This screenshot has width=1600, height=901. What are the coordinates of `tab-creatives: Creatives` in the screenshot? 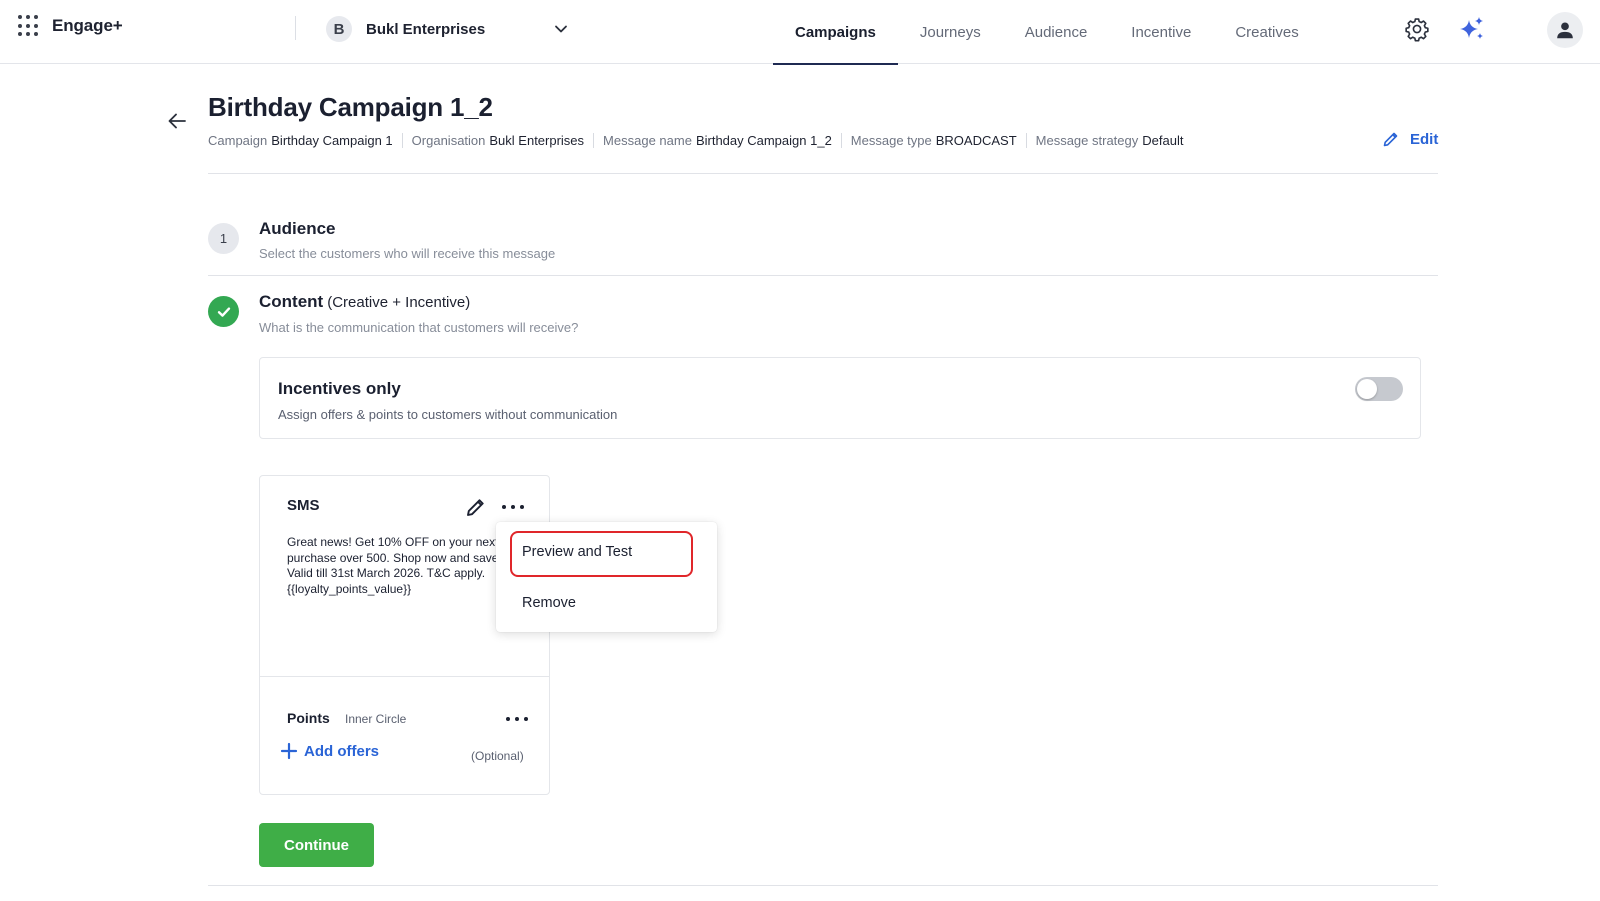 It's located at (1266, 32).